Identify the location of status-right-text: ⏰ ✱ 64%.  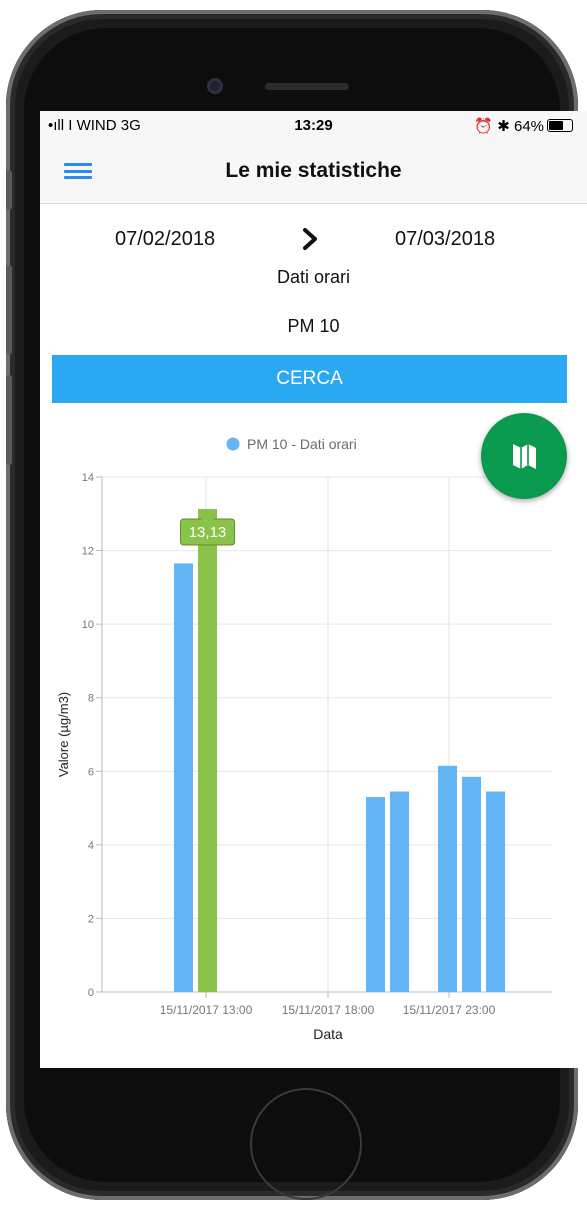
(509, 126).